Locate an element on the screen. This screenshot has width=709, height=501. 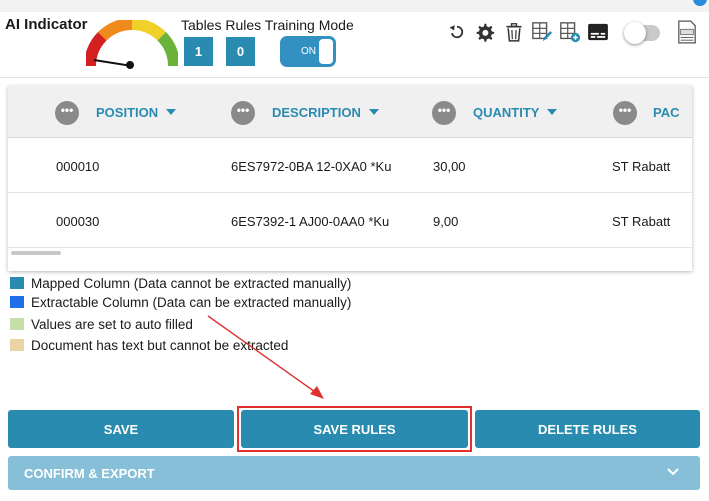
legend-label: Values are set to auto filled is located at coordinates (112, 324).